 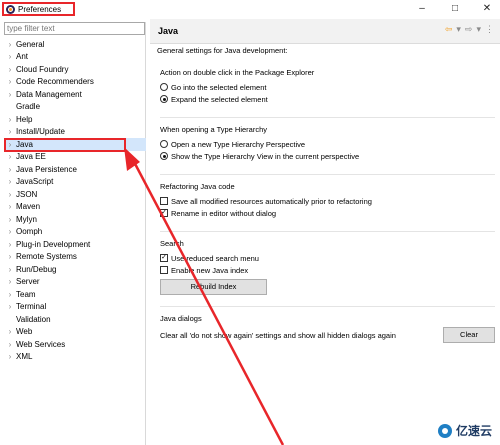 I want to click on current-perspective-radio, so click(x=164, y=156).